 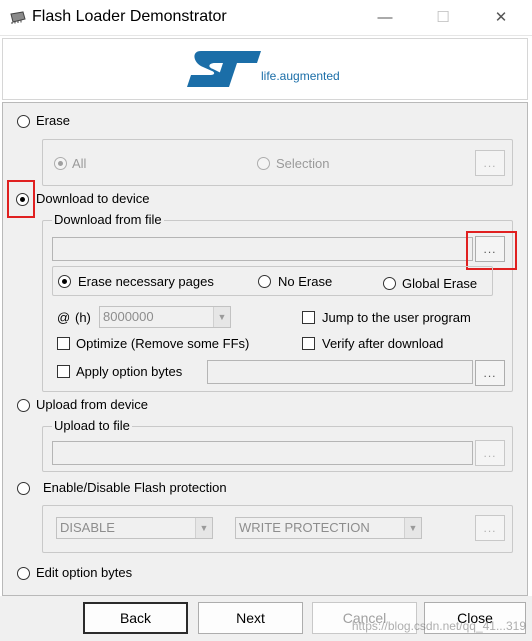 What do you see at coordinates (396, 317) in the screenshot?
I see `jump-label: Jump to the user program` at bounding box center [396, 317].